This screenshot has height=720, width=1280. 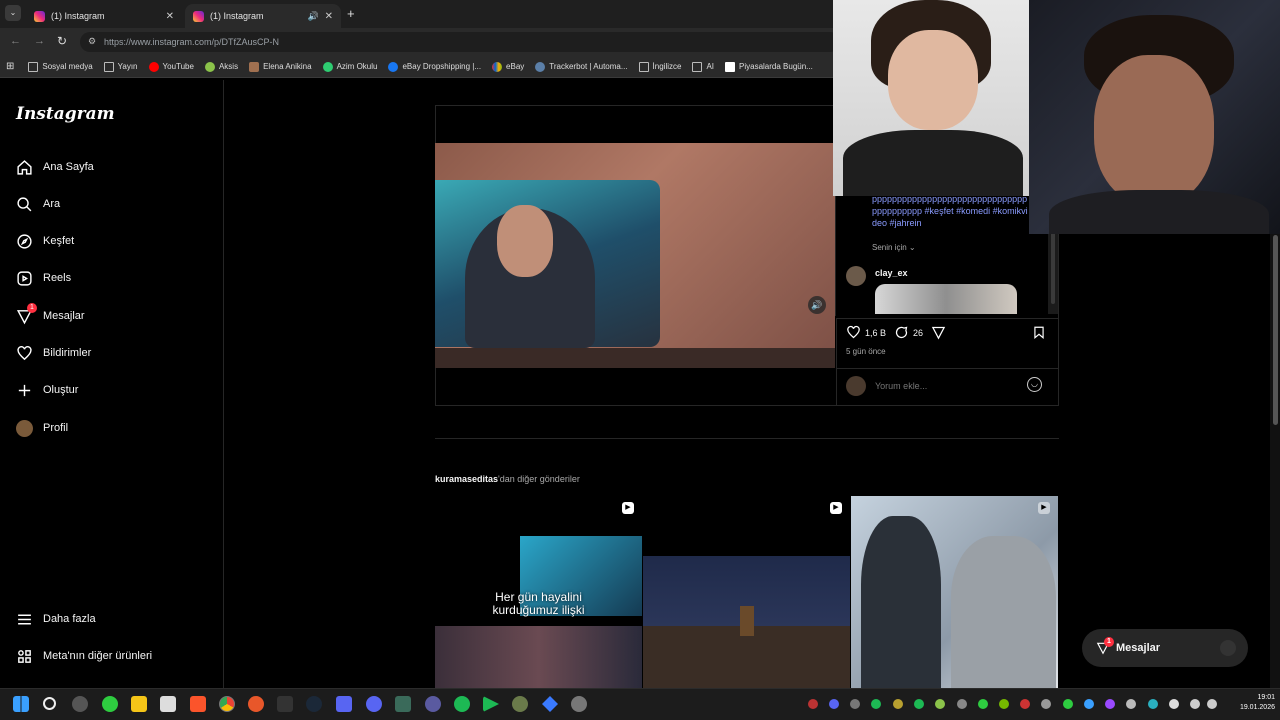 I want to click on nav-meta-products: Meta'nın diğer ürünleri, so click(x=84, y=656).